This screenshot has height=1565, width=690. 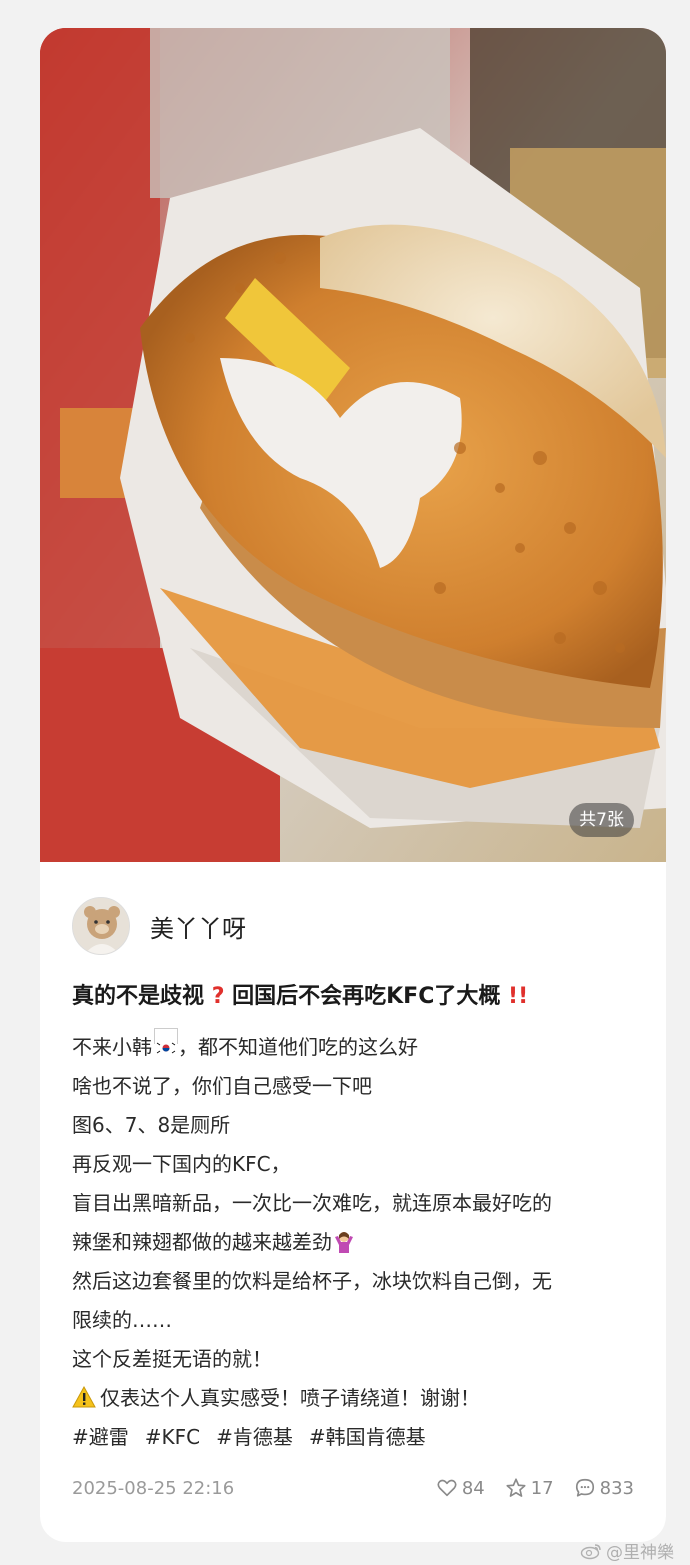 What do you see at coordinates (447, 1488) in the screenshot?
I see `heart-icon` at bounding box center [447, 1488].